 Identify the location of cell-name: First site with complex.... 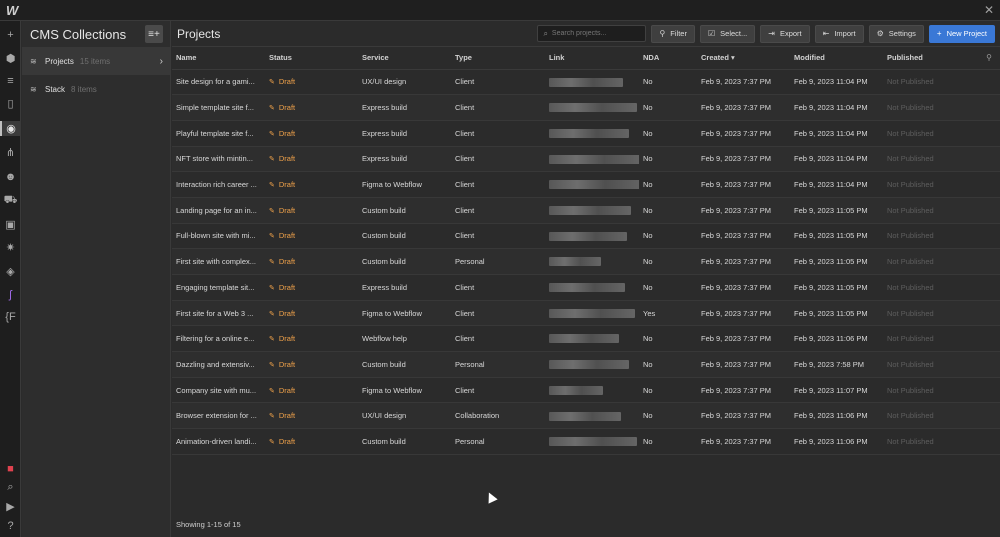
(218, 261).